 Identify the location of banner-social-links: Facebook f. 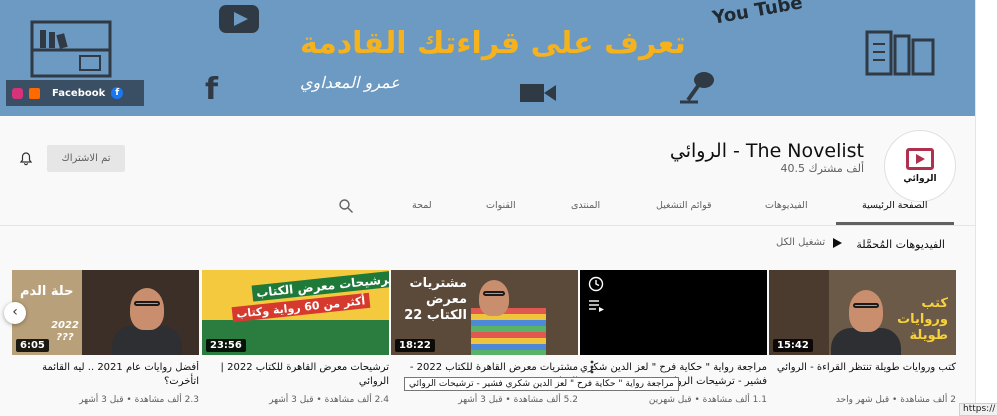
(75, 93).